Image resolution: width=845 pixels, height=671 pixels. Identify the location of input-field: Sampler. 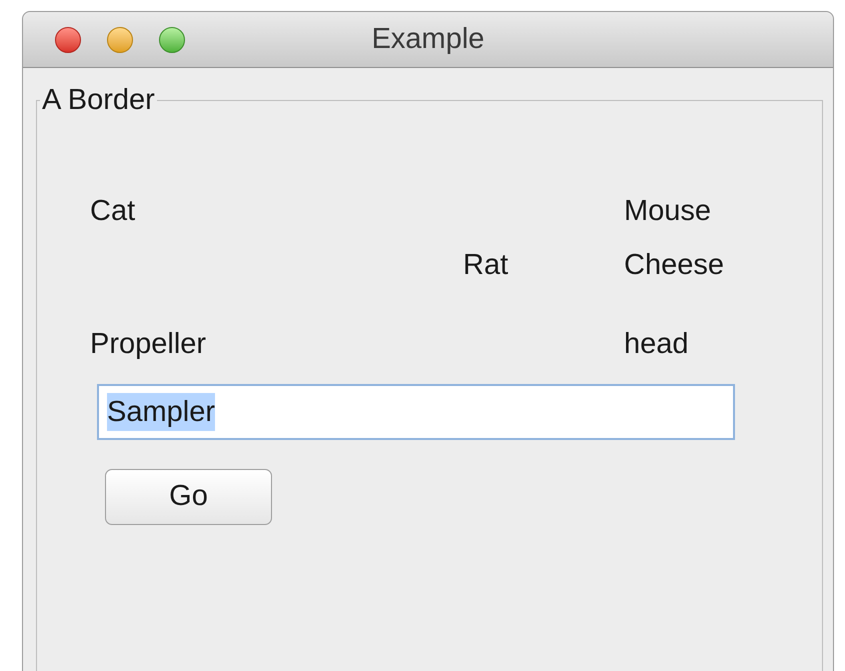
(416, 412).